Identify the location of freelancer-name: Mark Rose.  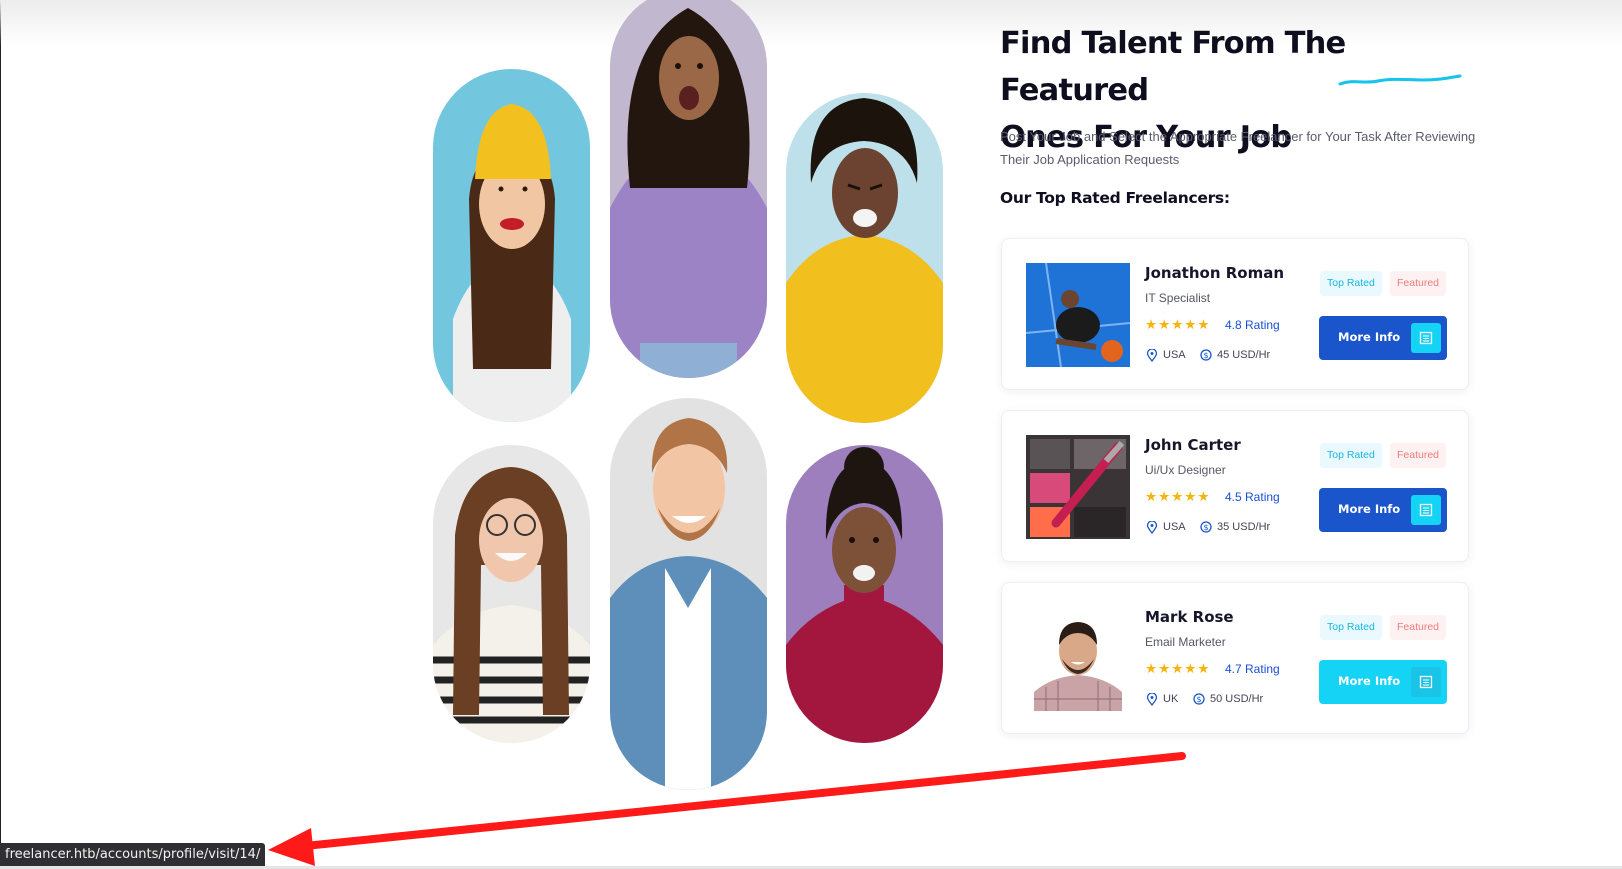
(1189, 617).